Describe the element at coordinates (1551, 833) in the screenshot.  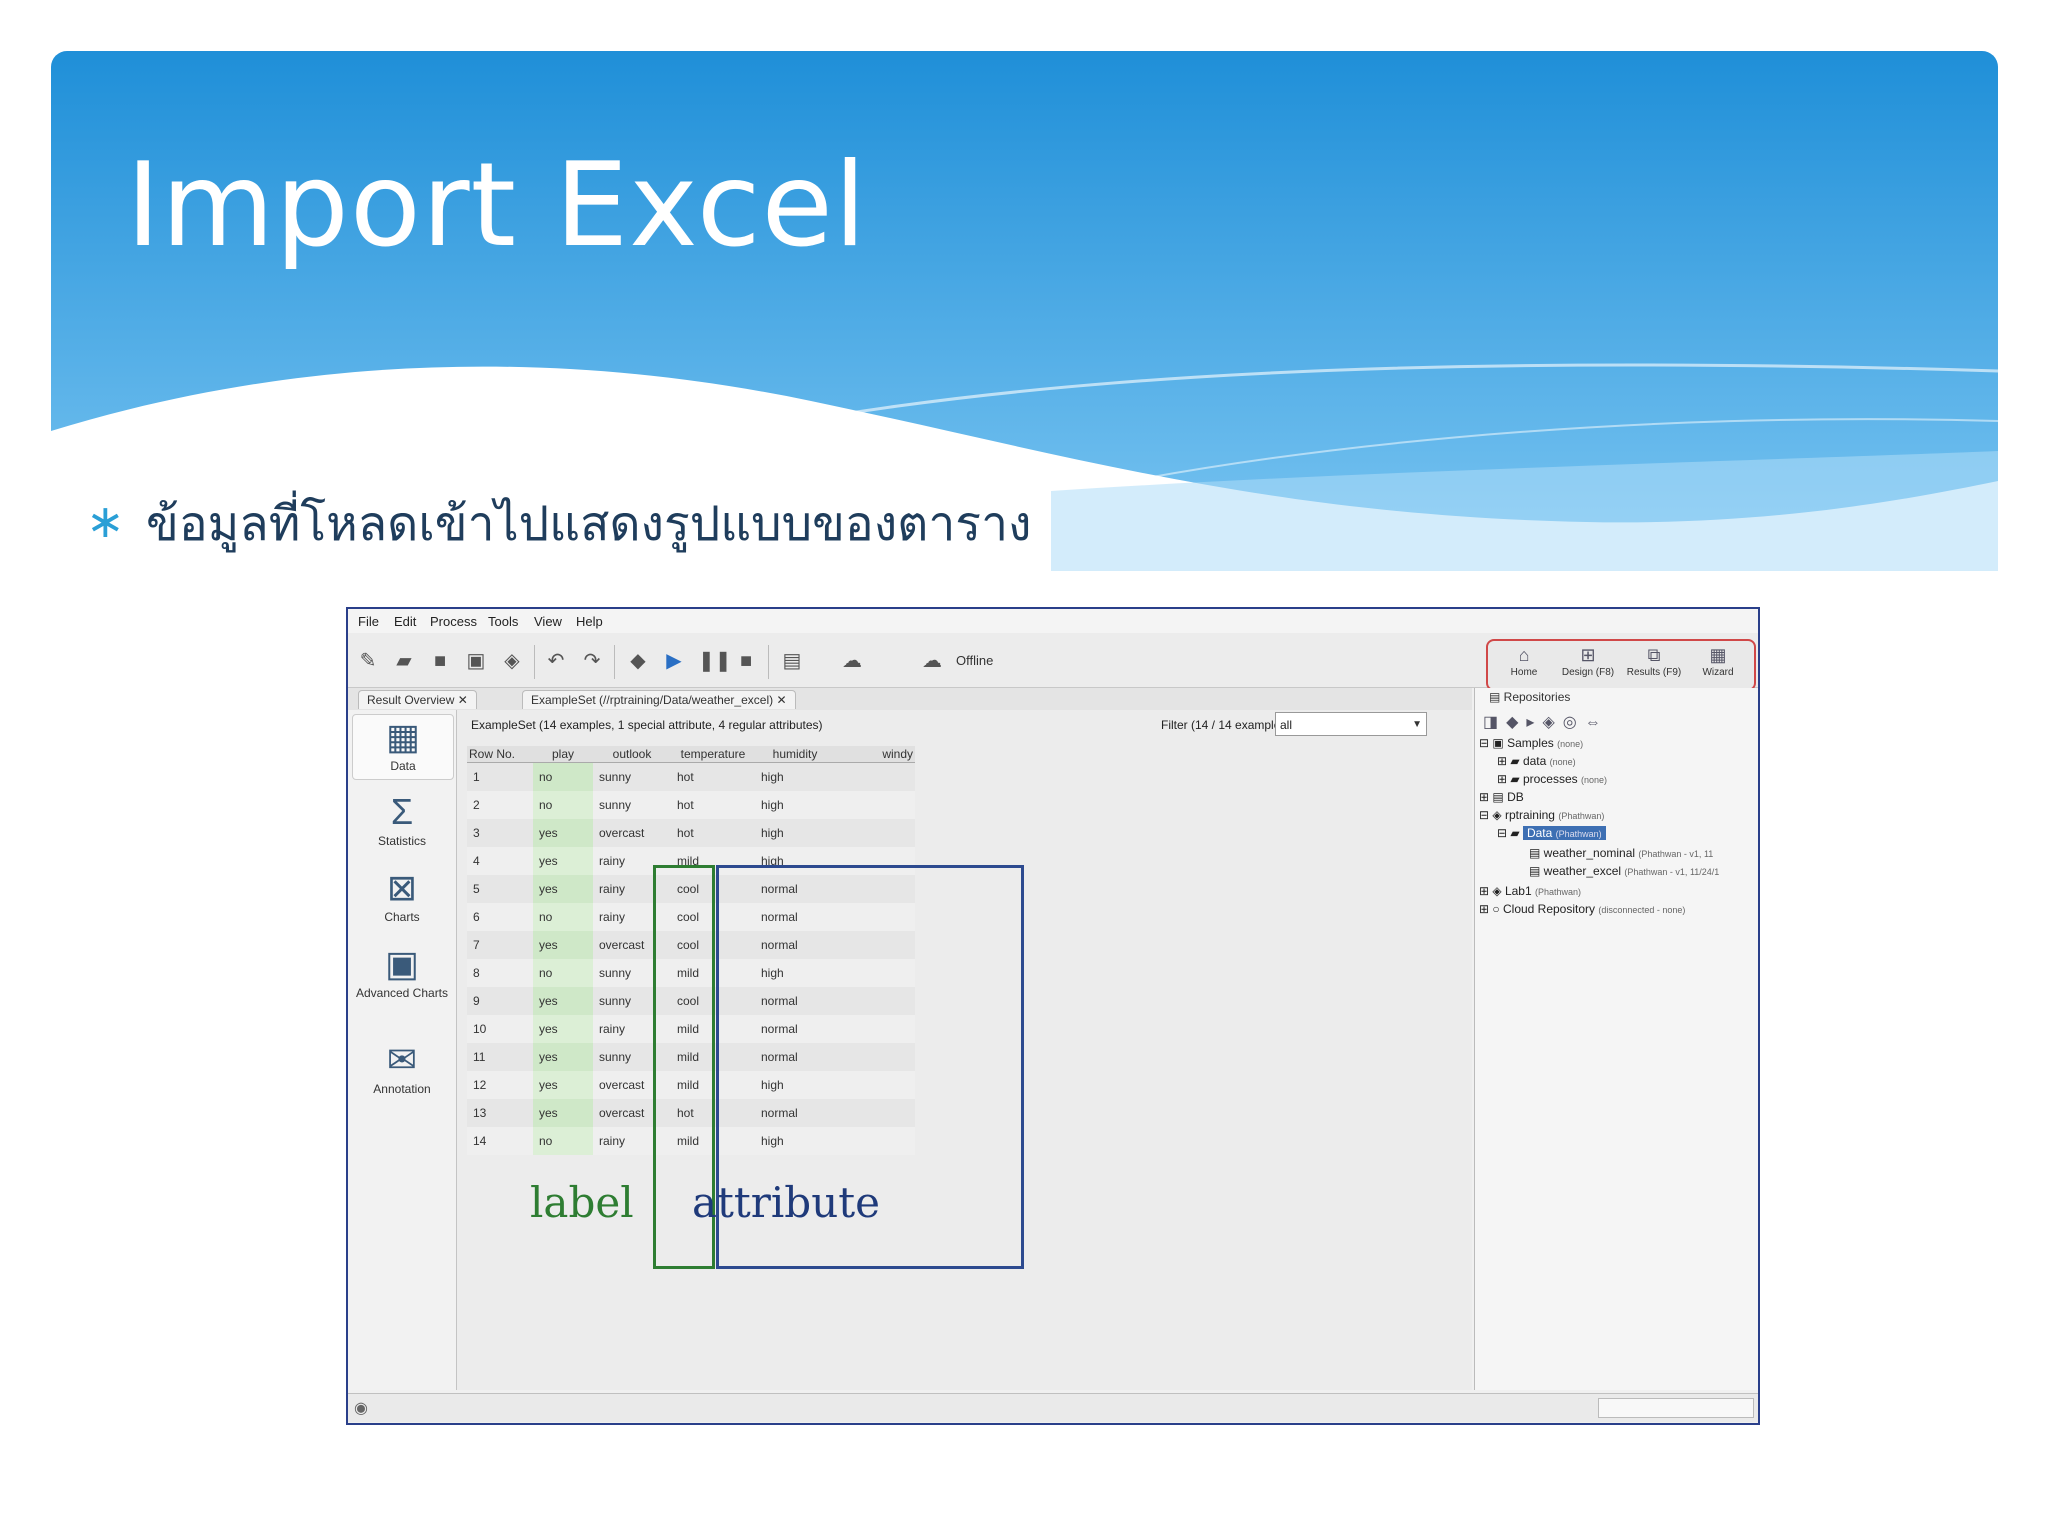
I see `tree-item-data-folder: ⊟ ▰ Data (Phathwan)` at that location.